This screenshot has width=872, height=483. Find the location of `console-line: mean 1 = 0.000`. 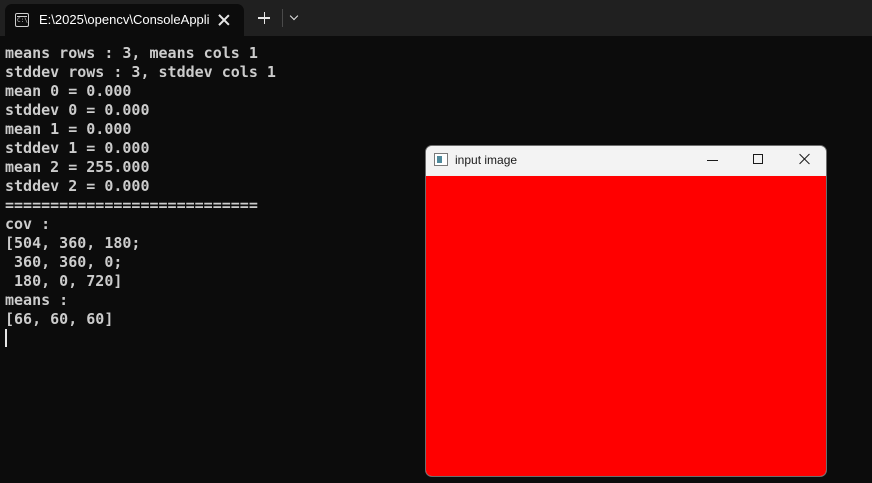

console-line: mean 1 = 0.000 is located at coordinates (68, 129).